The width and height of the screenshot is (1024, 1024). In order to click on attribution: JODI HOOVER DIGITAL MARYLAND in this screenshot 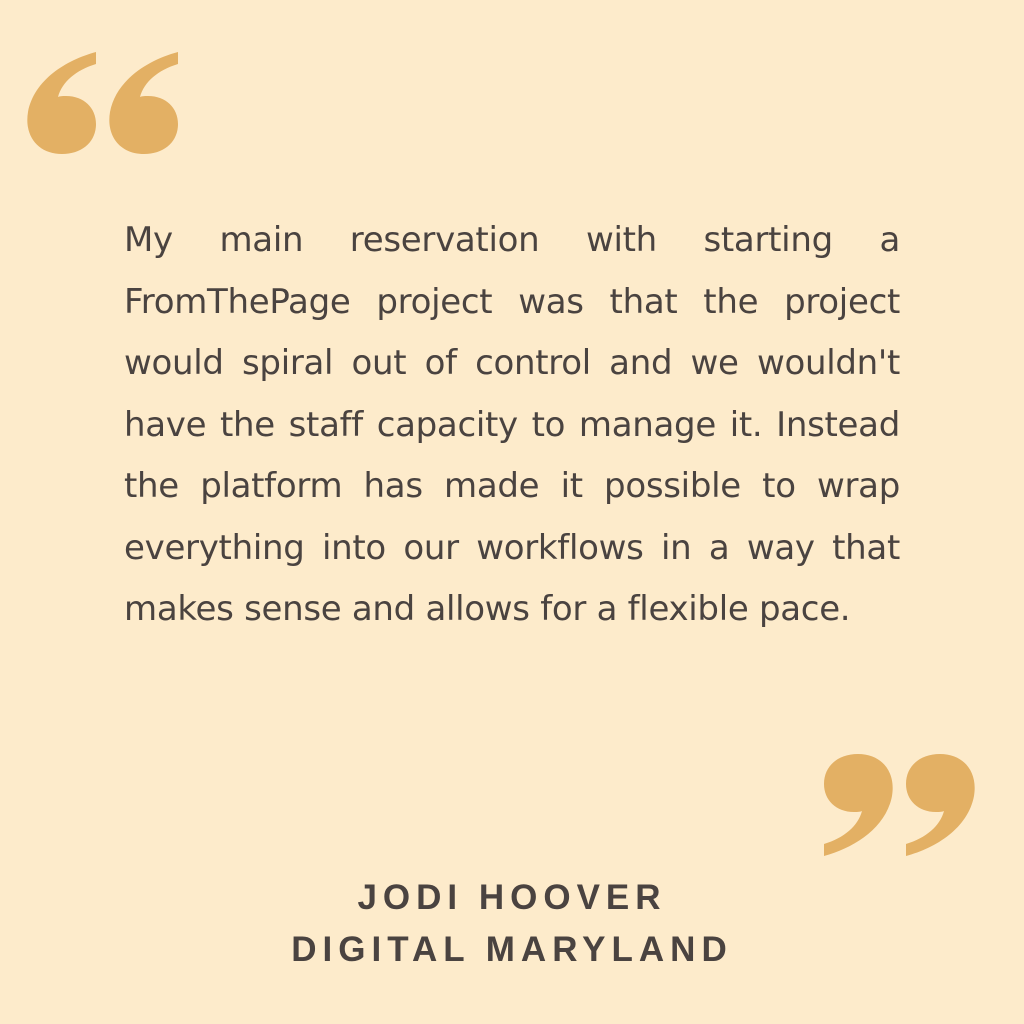, I will do `click(512, 924)`.